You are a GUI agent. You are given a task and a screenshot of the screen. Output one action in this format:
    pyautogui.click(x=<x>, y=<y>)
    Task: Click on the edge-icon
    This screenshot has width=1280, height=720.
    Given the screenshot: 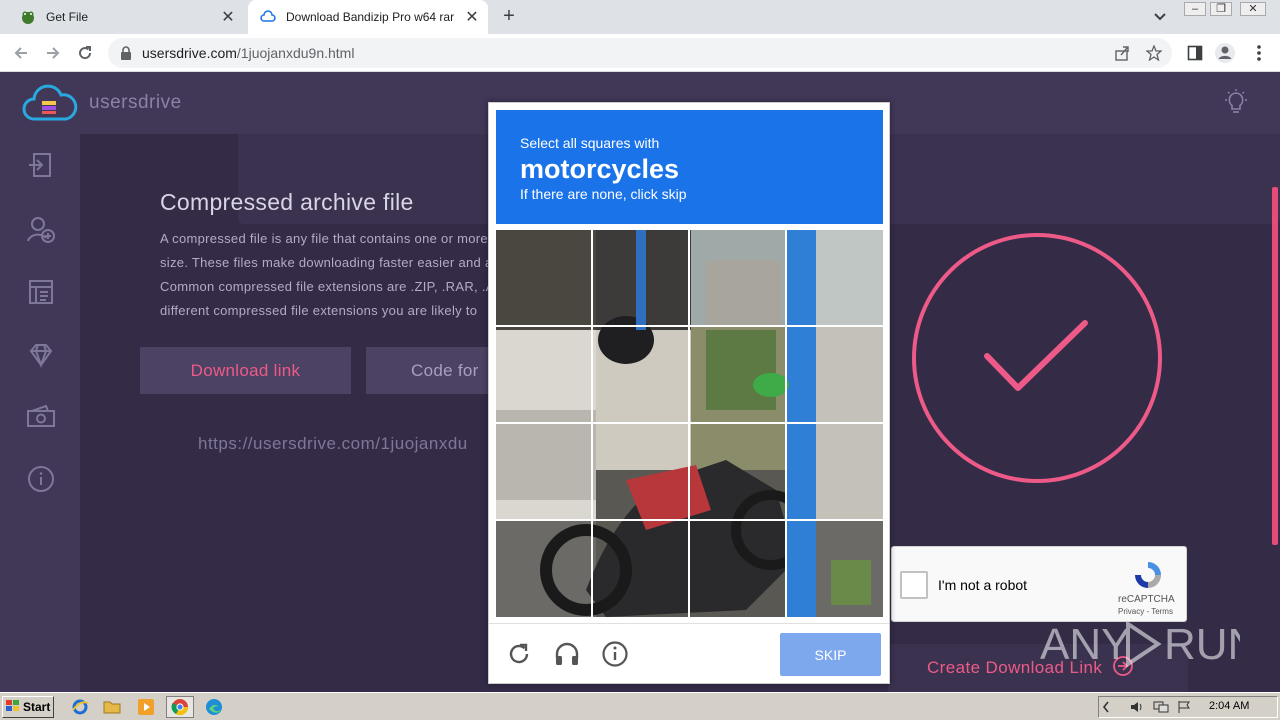 What is the action you would take?
    pyautogui.click(x=214, y=707)
    